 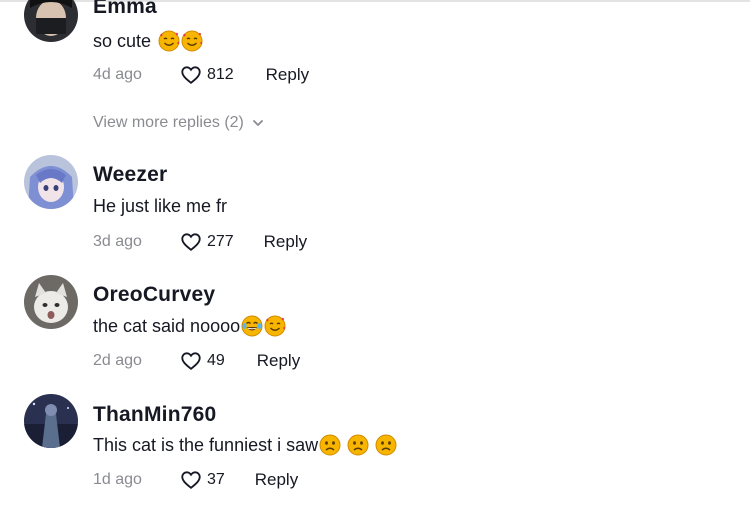 I want to click on like-count: 49, so click(x=215, y=360).